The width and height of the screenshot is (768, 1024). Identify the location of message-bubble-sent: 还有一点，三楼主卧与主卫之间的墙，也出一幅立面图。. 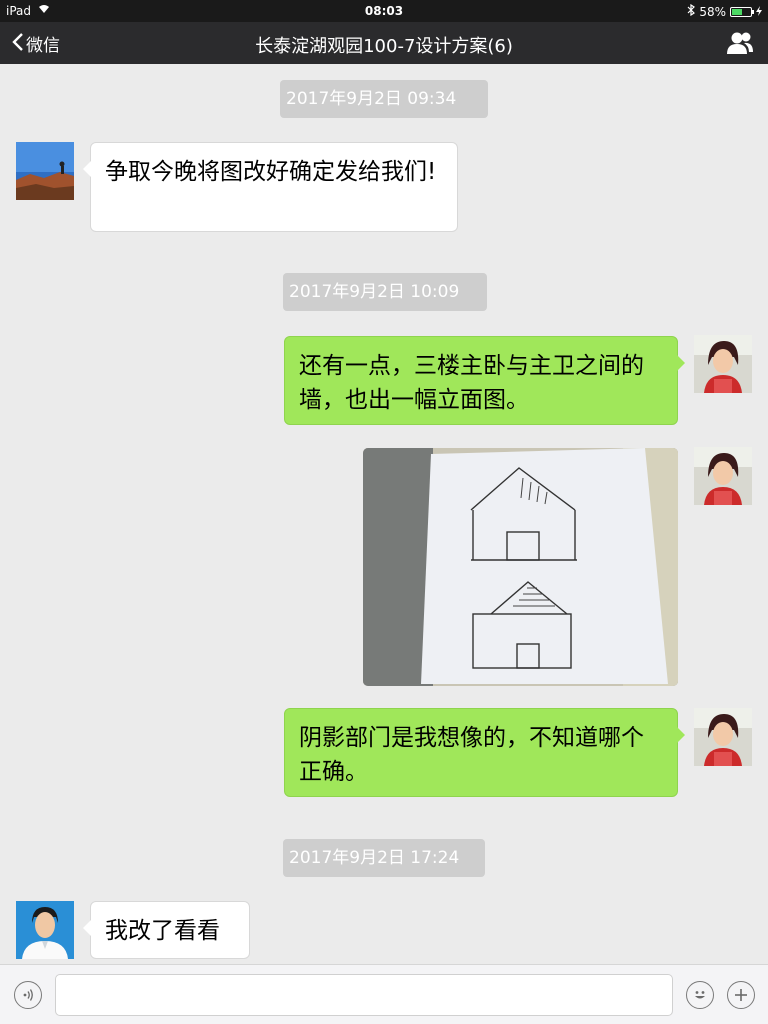
(484, 380).